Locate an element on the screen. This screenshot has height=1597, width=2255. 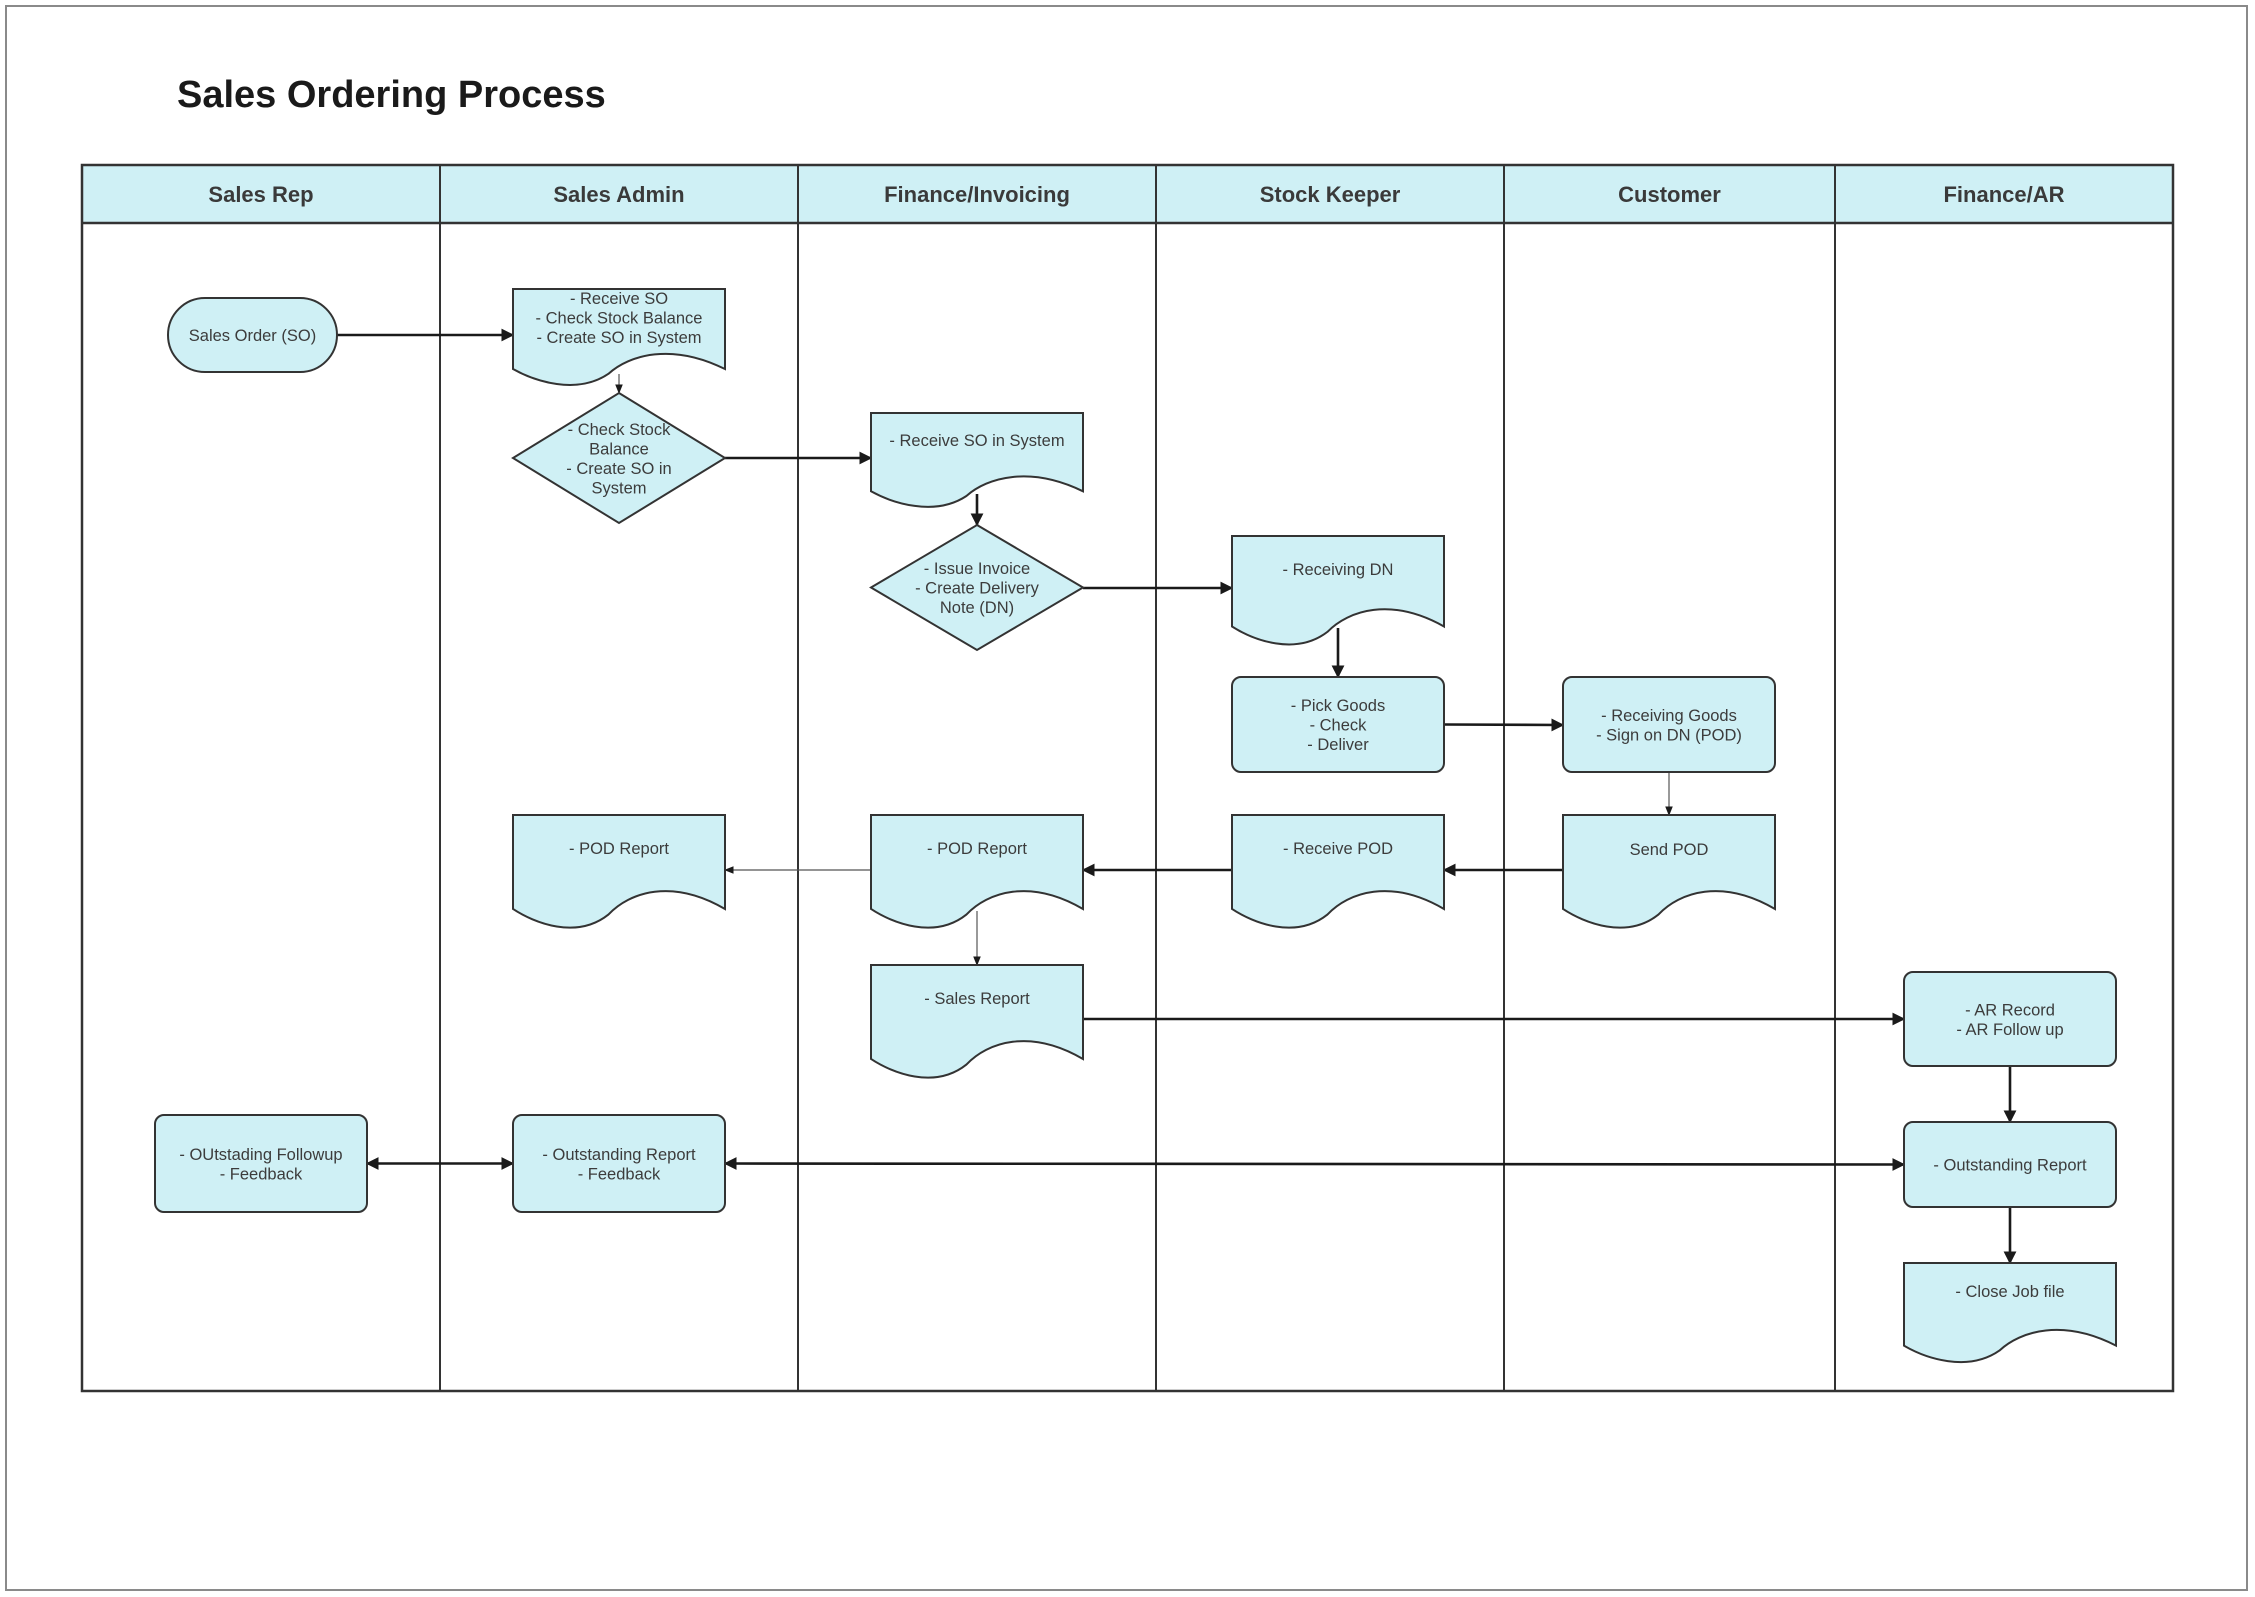
node-process: - Pick Goods - Check - Deliver is located at coordinates (1338, 724).